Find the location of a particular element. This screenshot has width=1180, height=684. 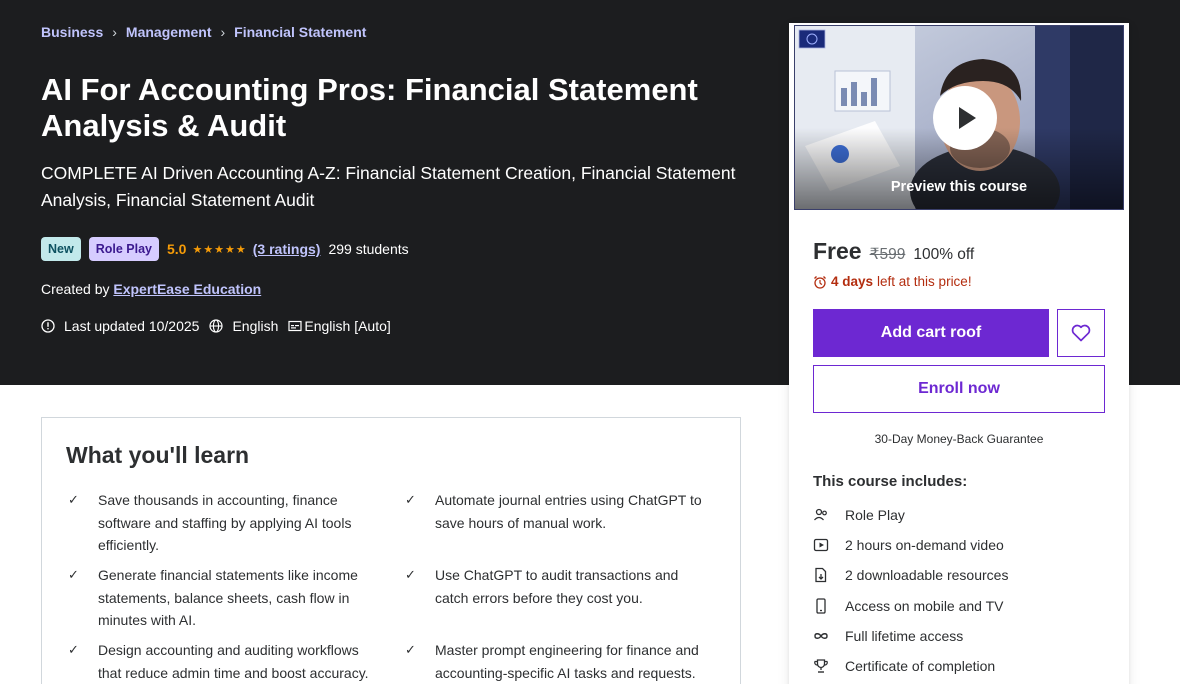

include-label: 2 downloadable resources is located at coordinates (927, 575).